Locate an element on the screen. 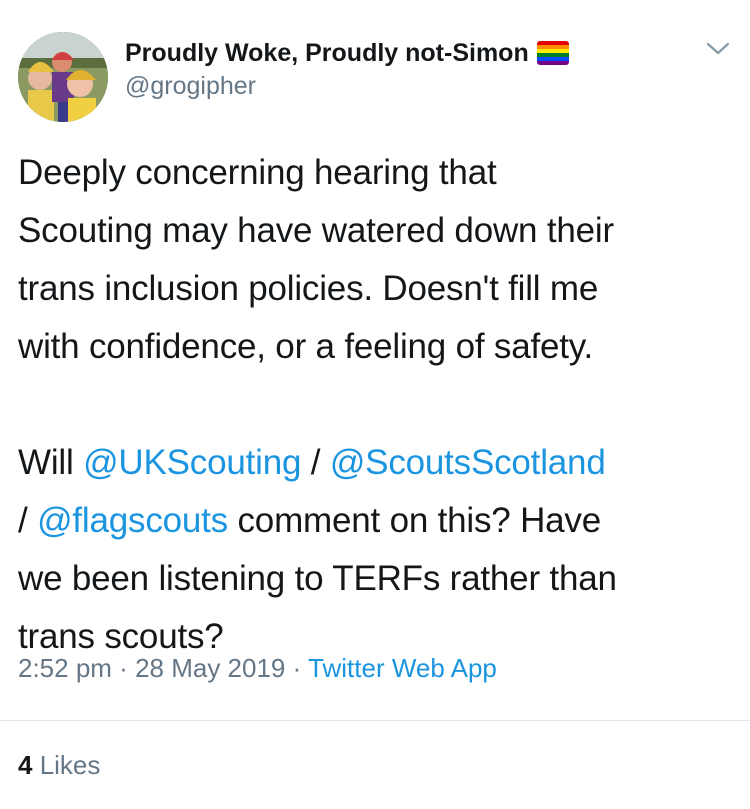 Image resolution: width=750 pixels, height=809 pixels. tweet-date: 28 May 2019 is located at coordinates (210, 668).